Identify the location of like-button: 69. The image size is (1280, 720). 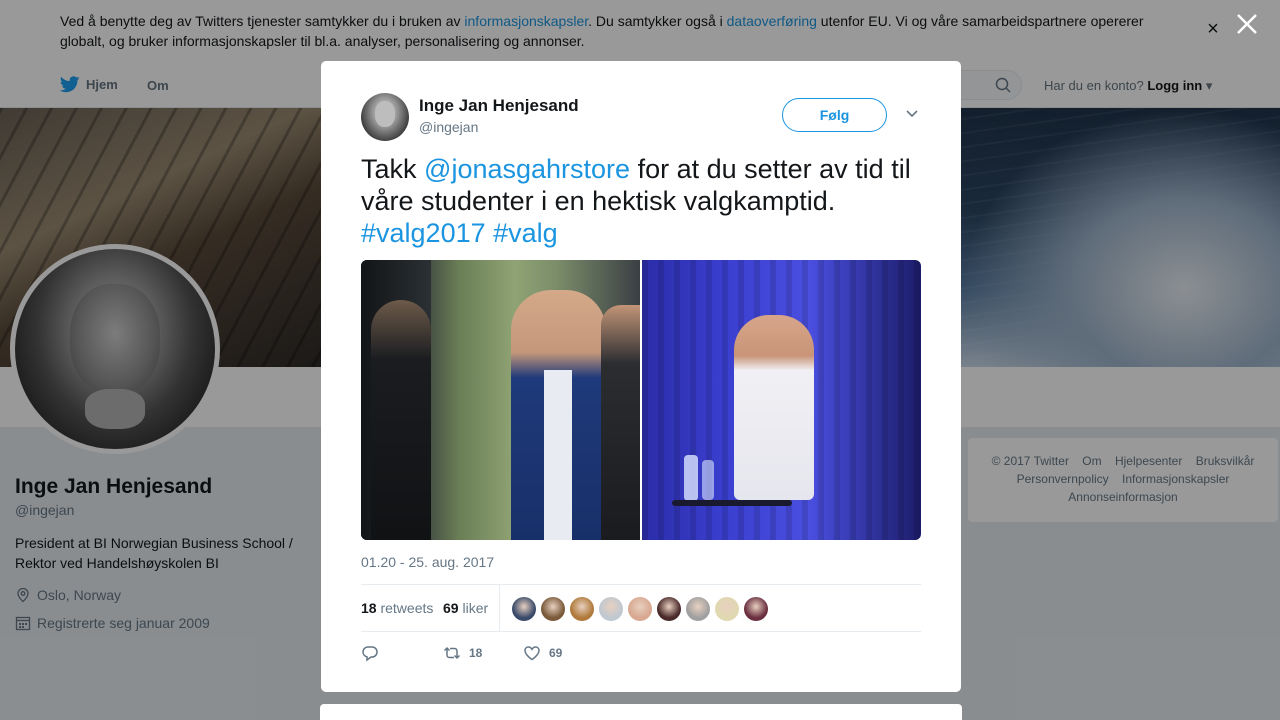
(542, 653).